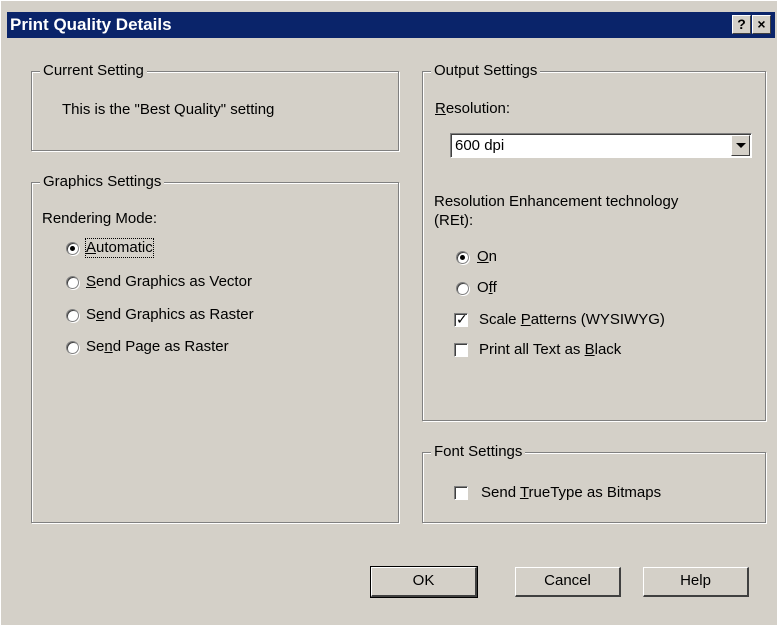 This screenshot has height=625, width=777. What do you see at coordinates (102, 182) in the screenshot?
I see `graphics-settings-legend: Graphics Settings` at bounding box center [102, 182].